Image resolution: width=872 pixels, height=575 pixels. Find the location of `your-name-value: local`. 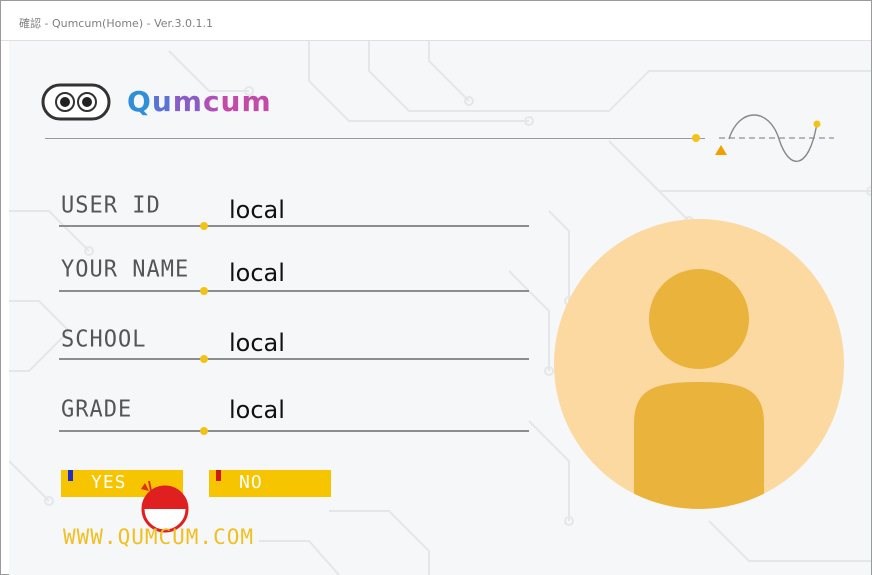

your-name-value: local is located at coordinates (257, 273).